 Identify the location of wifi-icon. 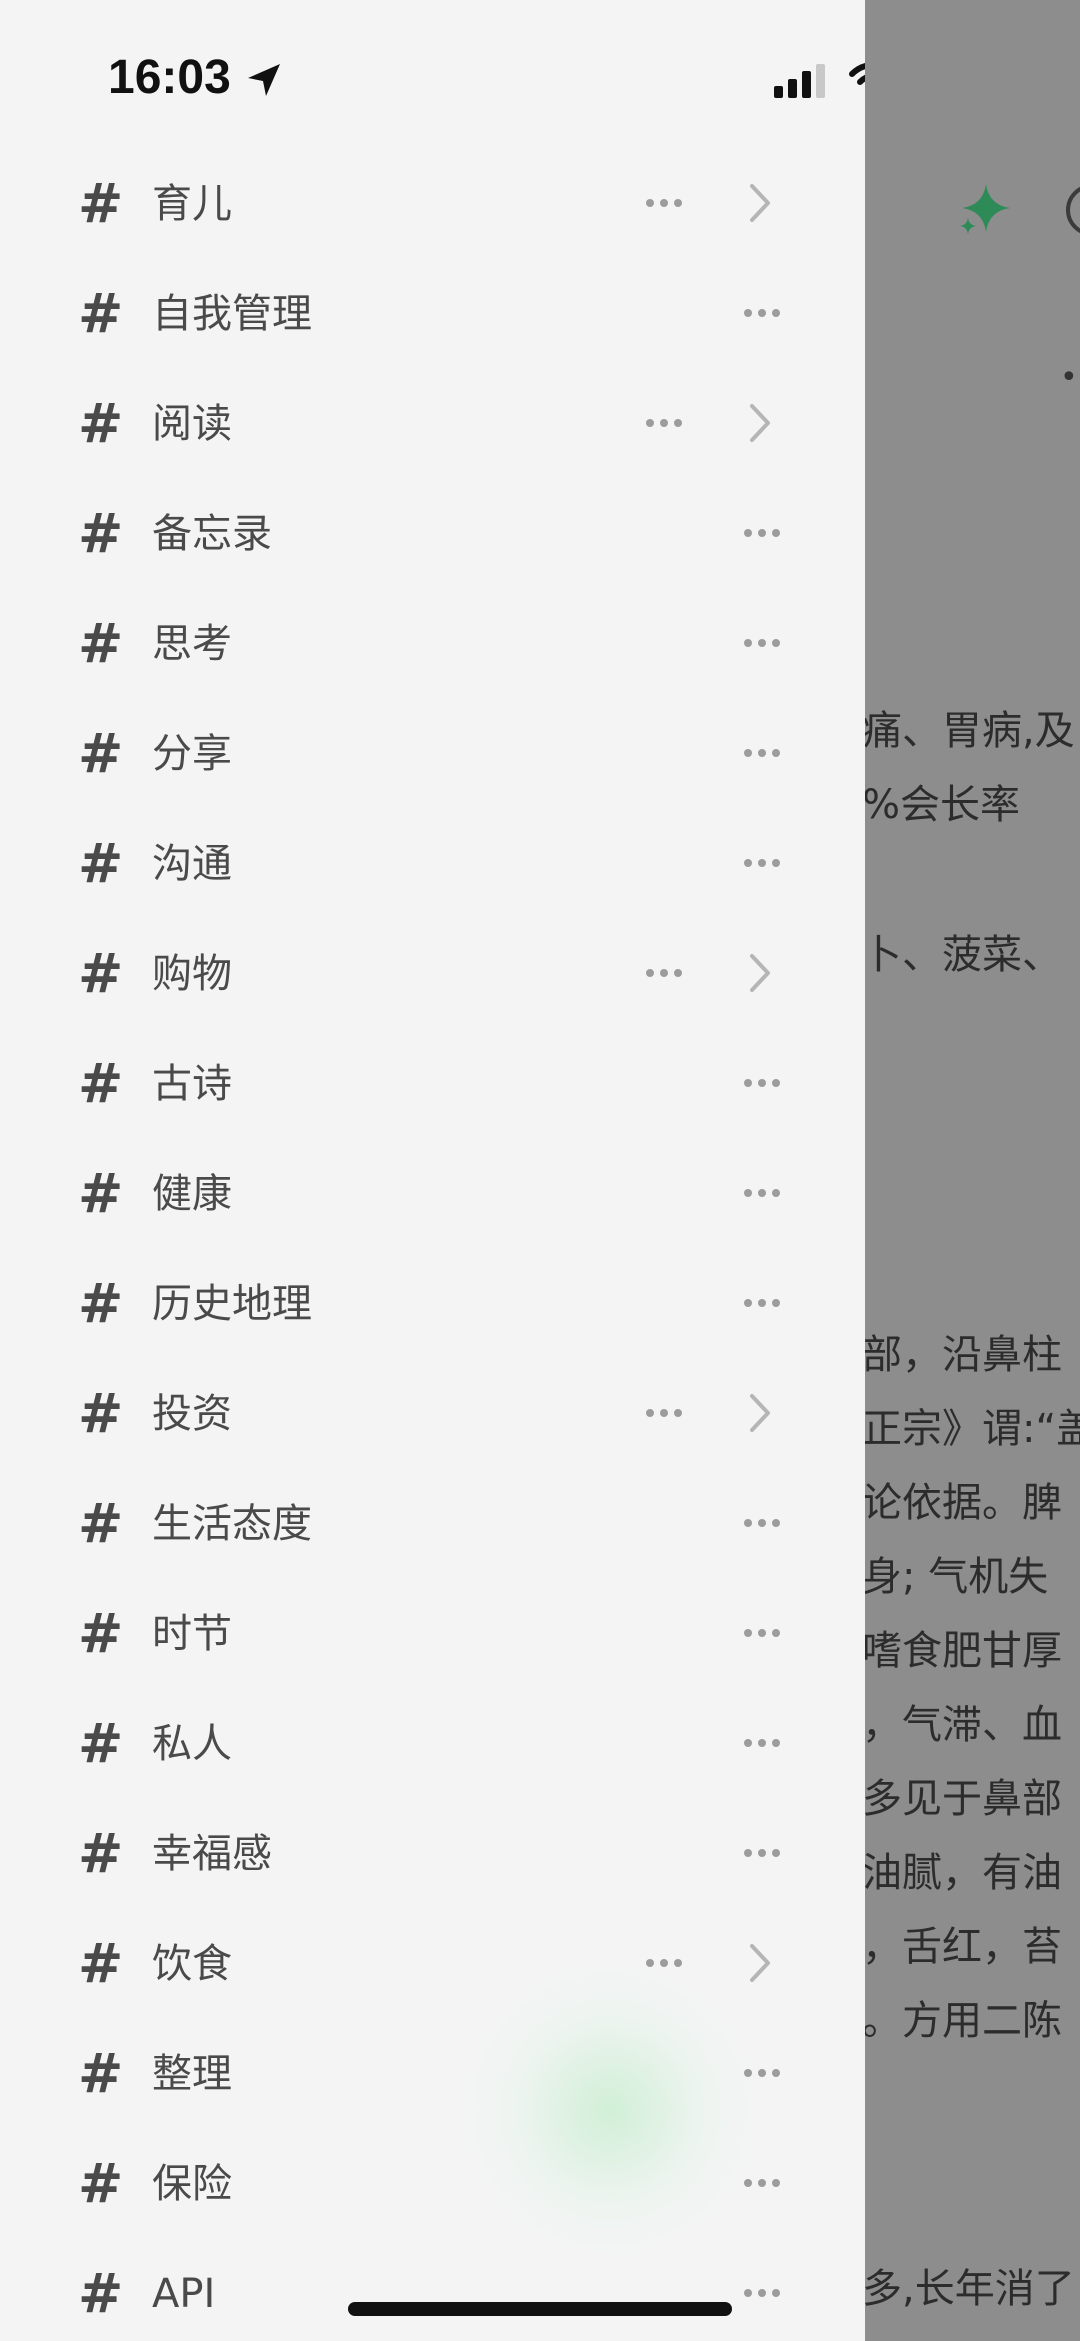
(857, 74).